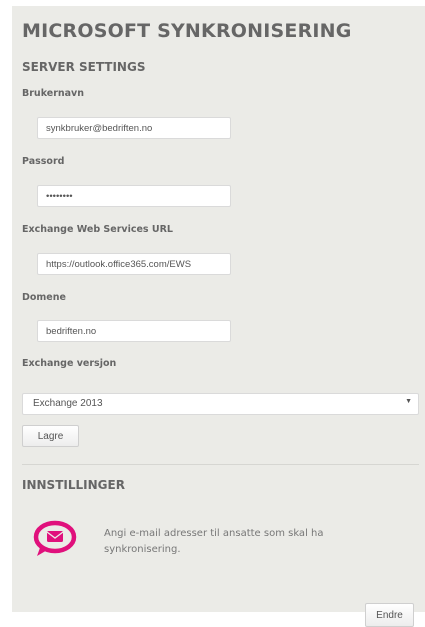  What do you see at coordinates (44, 297) in the screenshot?
I see `domain-label: Domene` at bounding box center [44, 297].